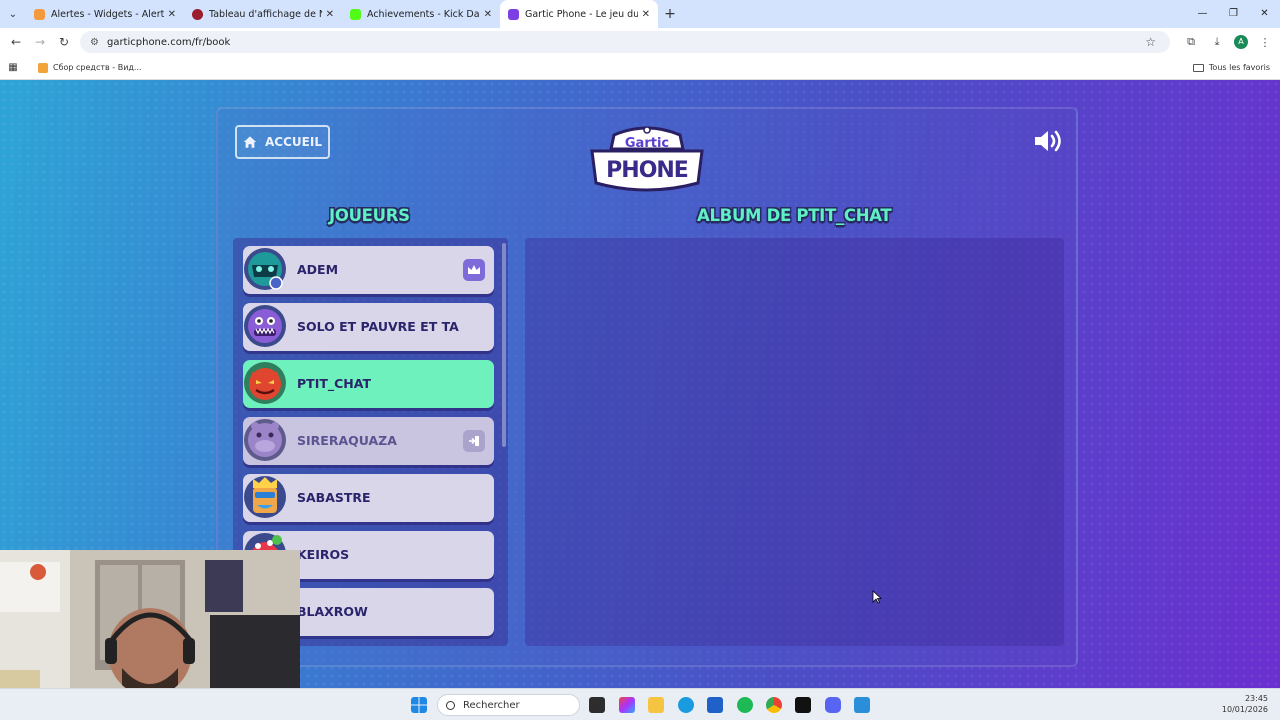 This screenshot has width=1280, height=720. Describe the element at coordinates (168, 42) in the screenshot. I see `url-text: garticphone.com/fr/book` at that location.